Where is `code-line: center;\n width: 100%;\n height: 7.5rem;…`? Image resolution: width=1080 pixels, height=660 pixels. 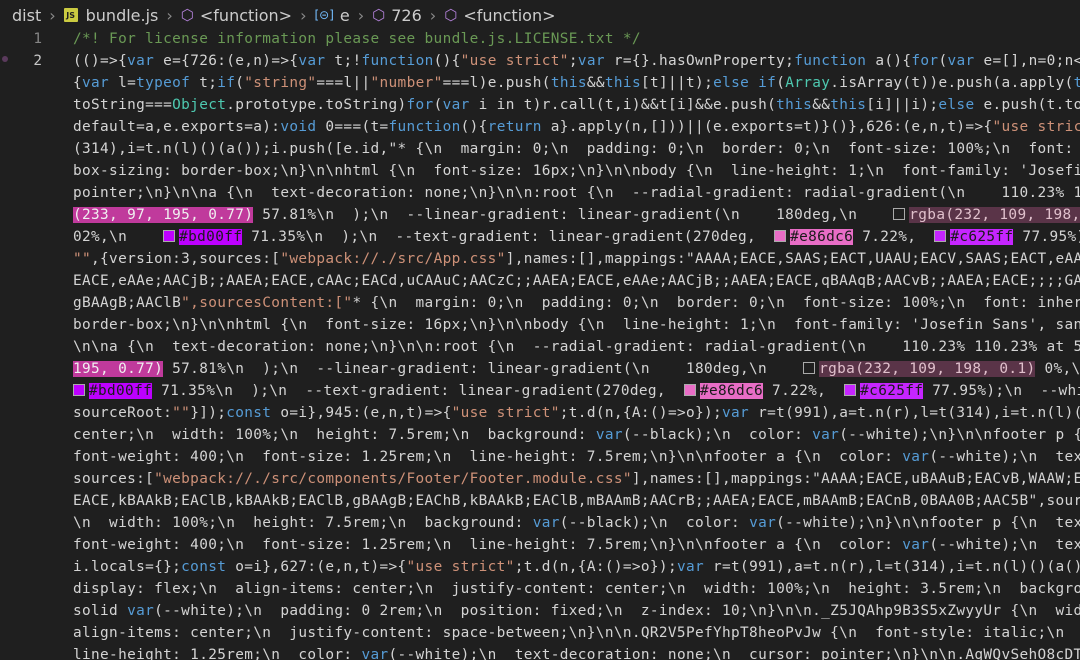 code-line: center;\n width: 100%;\n height: 7.5rem;… is located at coordinates (540, 435).